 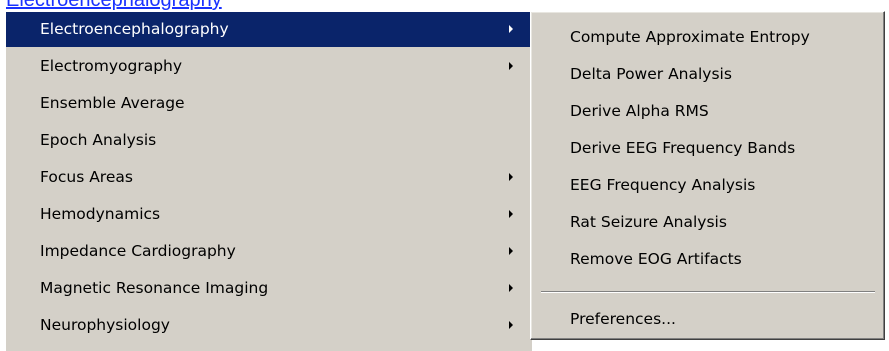 I want to click on menu-separator, so click(x=708, y=292).